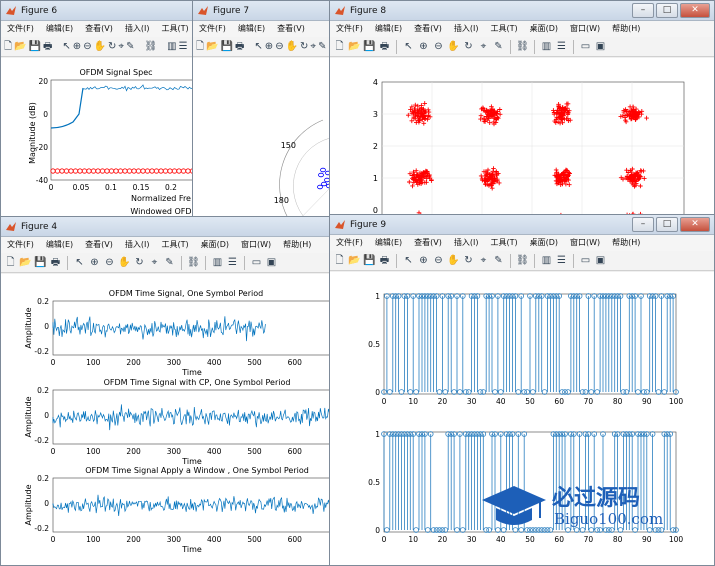 This screenshot has height=566, width=715. I want to click on maximize-button: □, so click(667, 224).